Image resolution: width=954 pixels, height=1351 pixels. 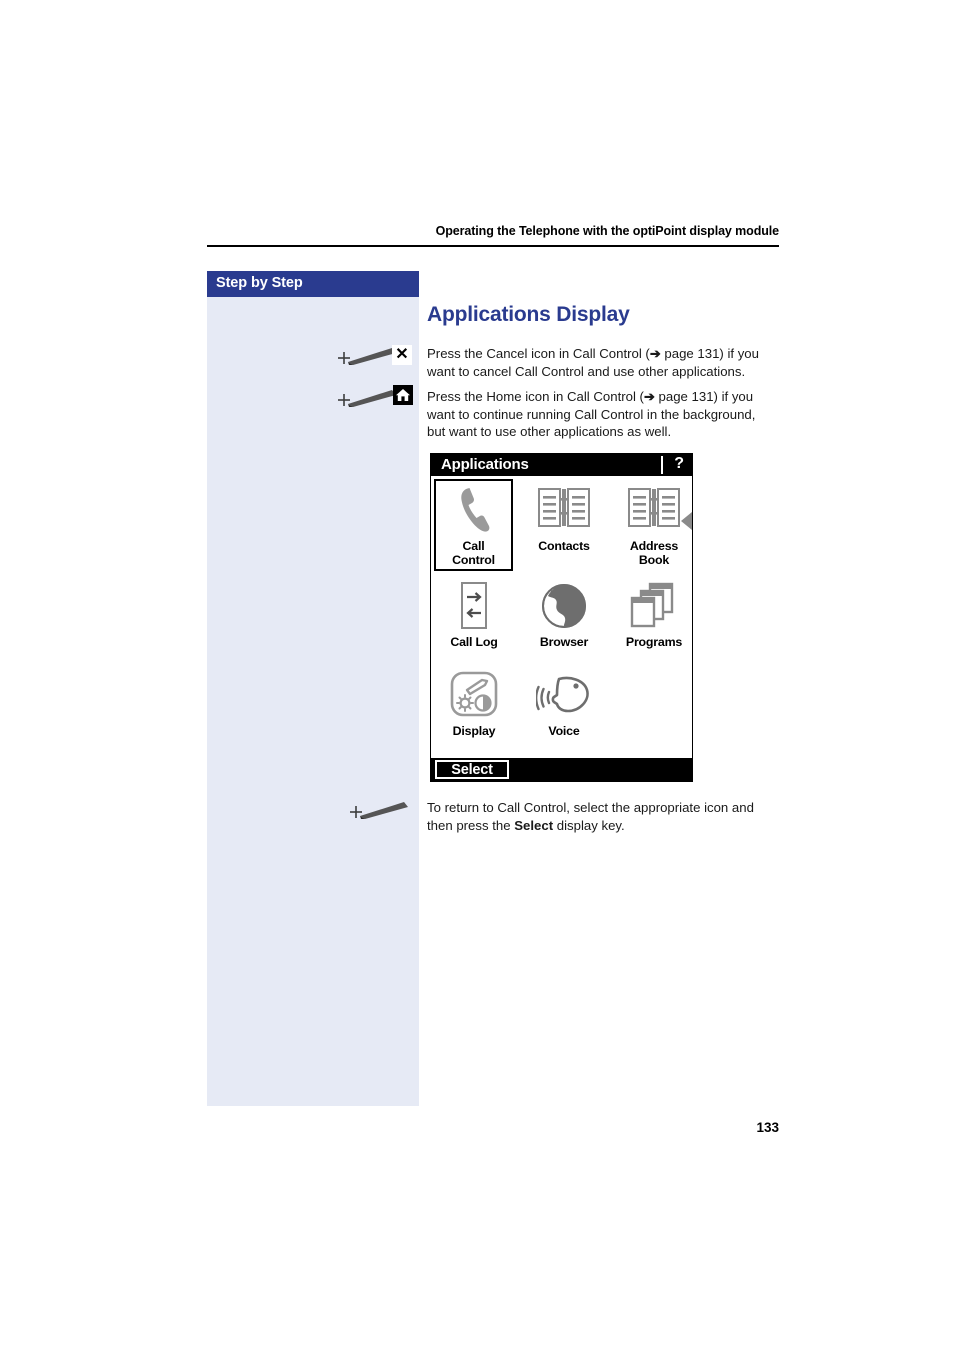 I want to click on help-icon: ?, so click(x=679, y=464).